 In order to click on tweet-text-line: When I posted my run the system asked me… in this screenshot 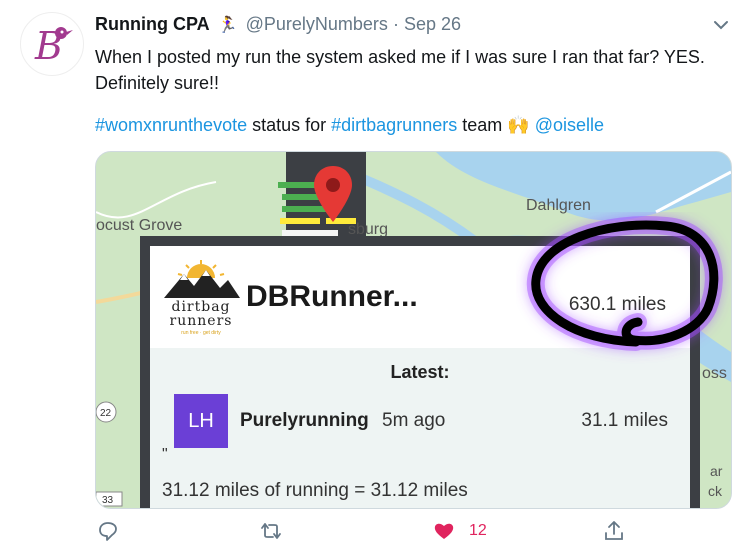, I will do `click(400, 70)`.